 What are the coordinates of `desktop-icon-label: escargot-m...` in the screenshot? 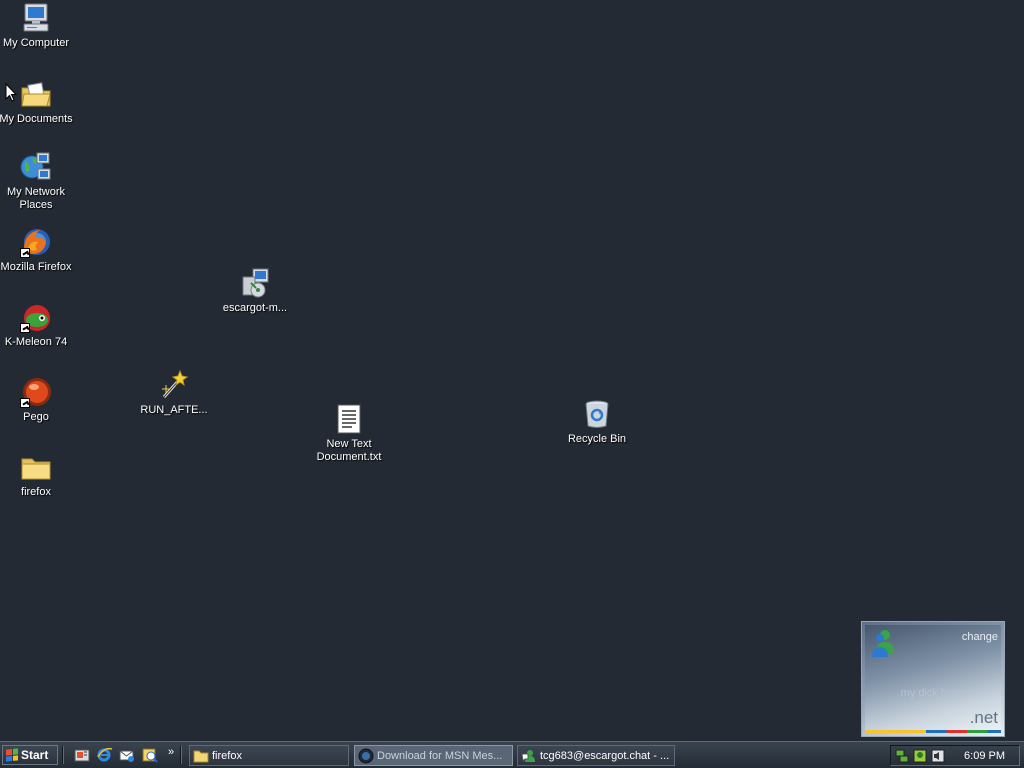 It's located at (255, 308).